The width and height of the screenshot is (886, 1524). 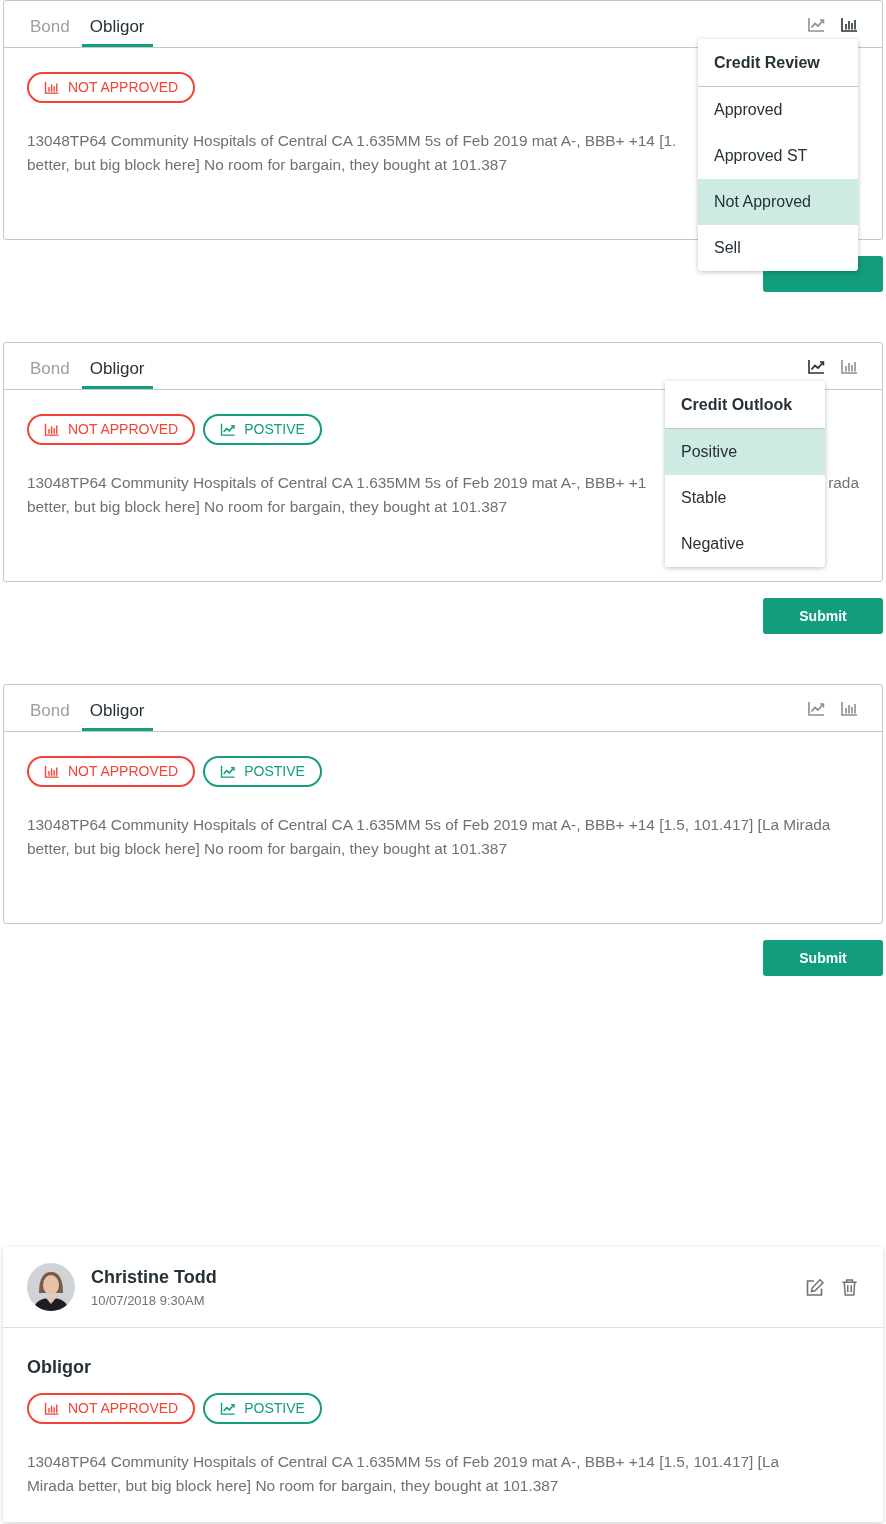 I want to click on note-text: 13048TP64 Community Hospitals of Central CA 1.635MM 5s of Feb 2019 mat A-, BBB+ +1, so click(x=337, y=483).